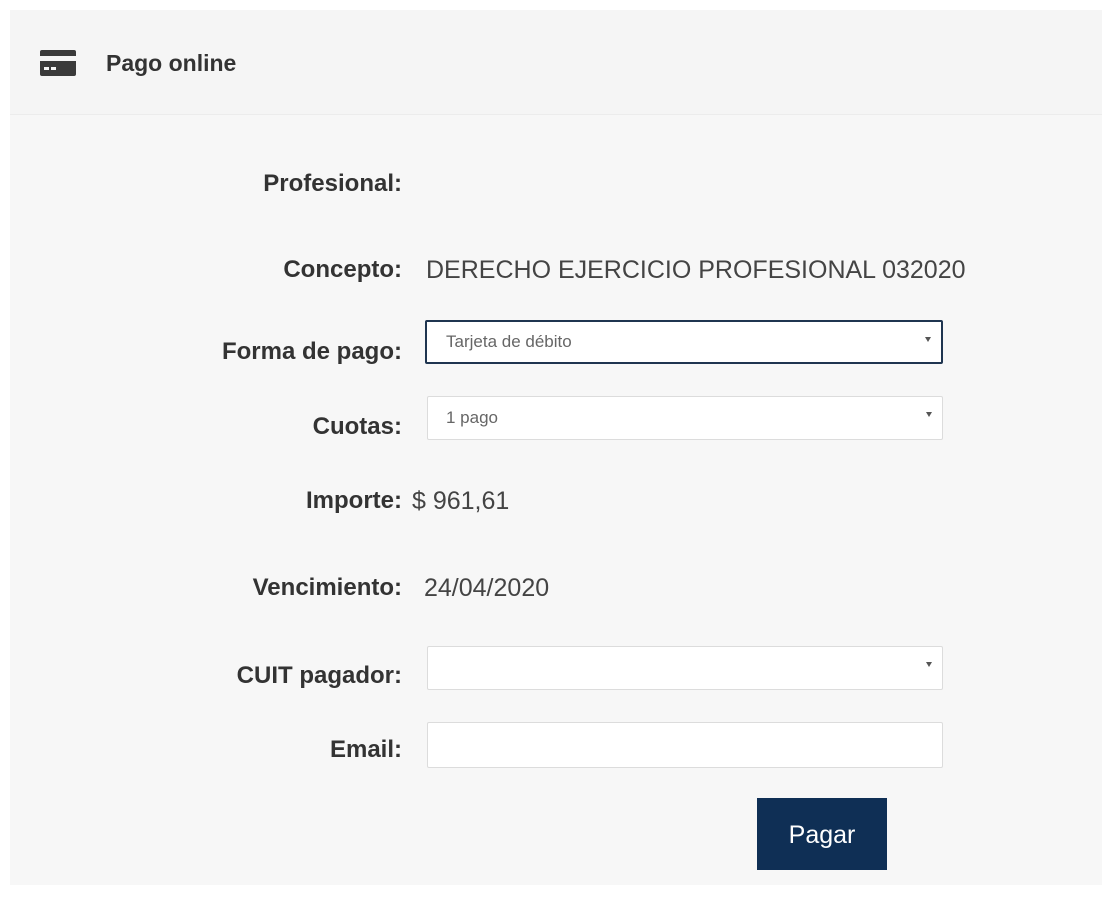 Image resolution: width=1102 pixels, height=914 pixels. Describe the element at coordinates (332, 183) in the screenshot. I see `profesional-label: Profesional:` at that location.